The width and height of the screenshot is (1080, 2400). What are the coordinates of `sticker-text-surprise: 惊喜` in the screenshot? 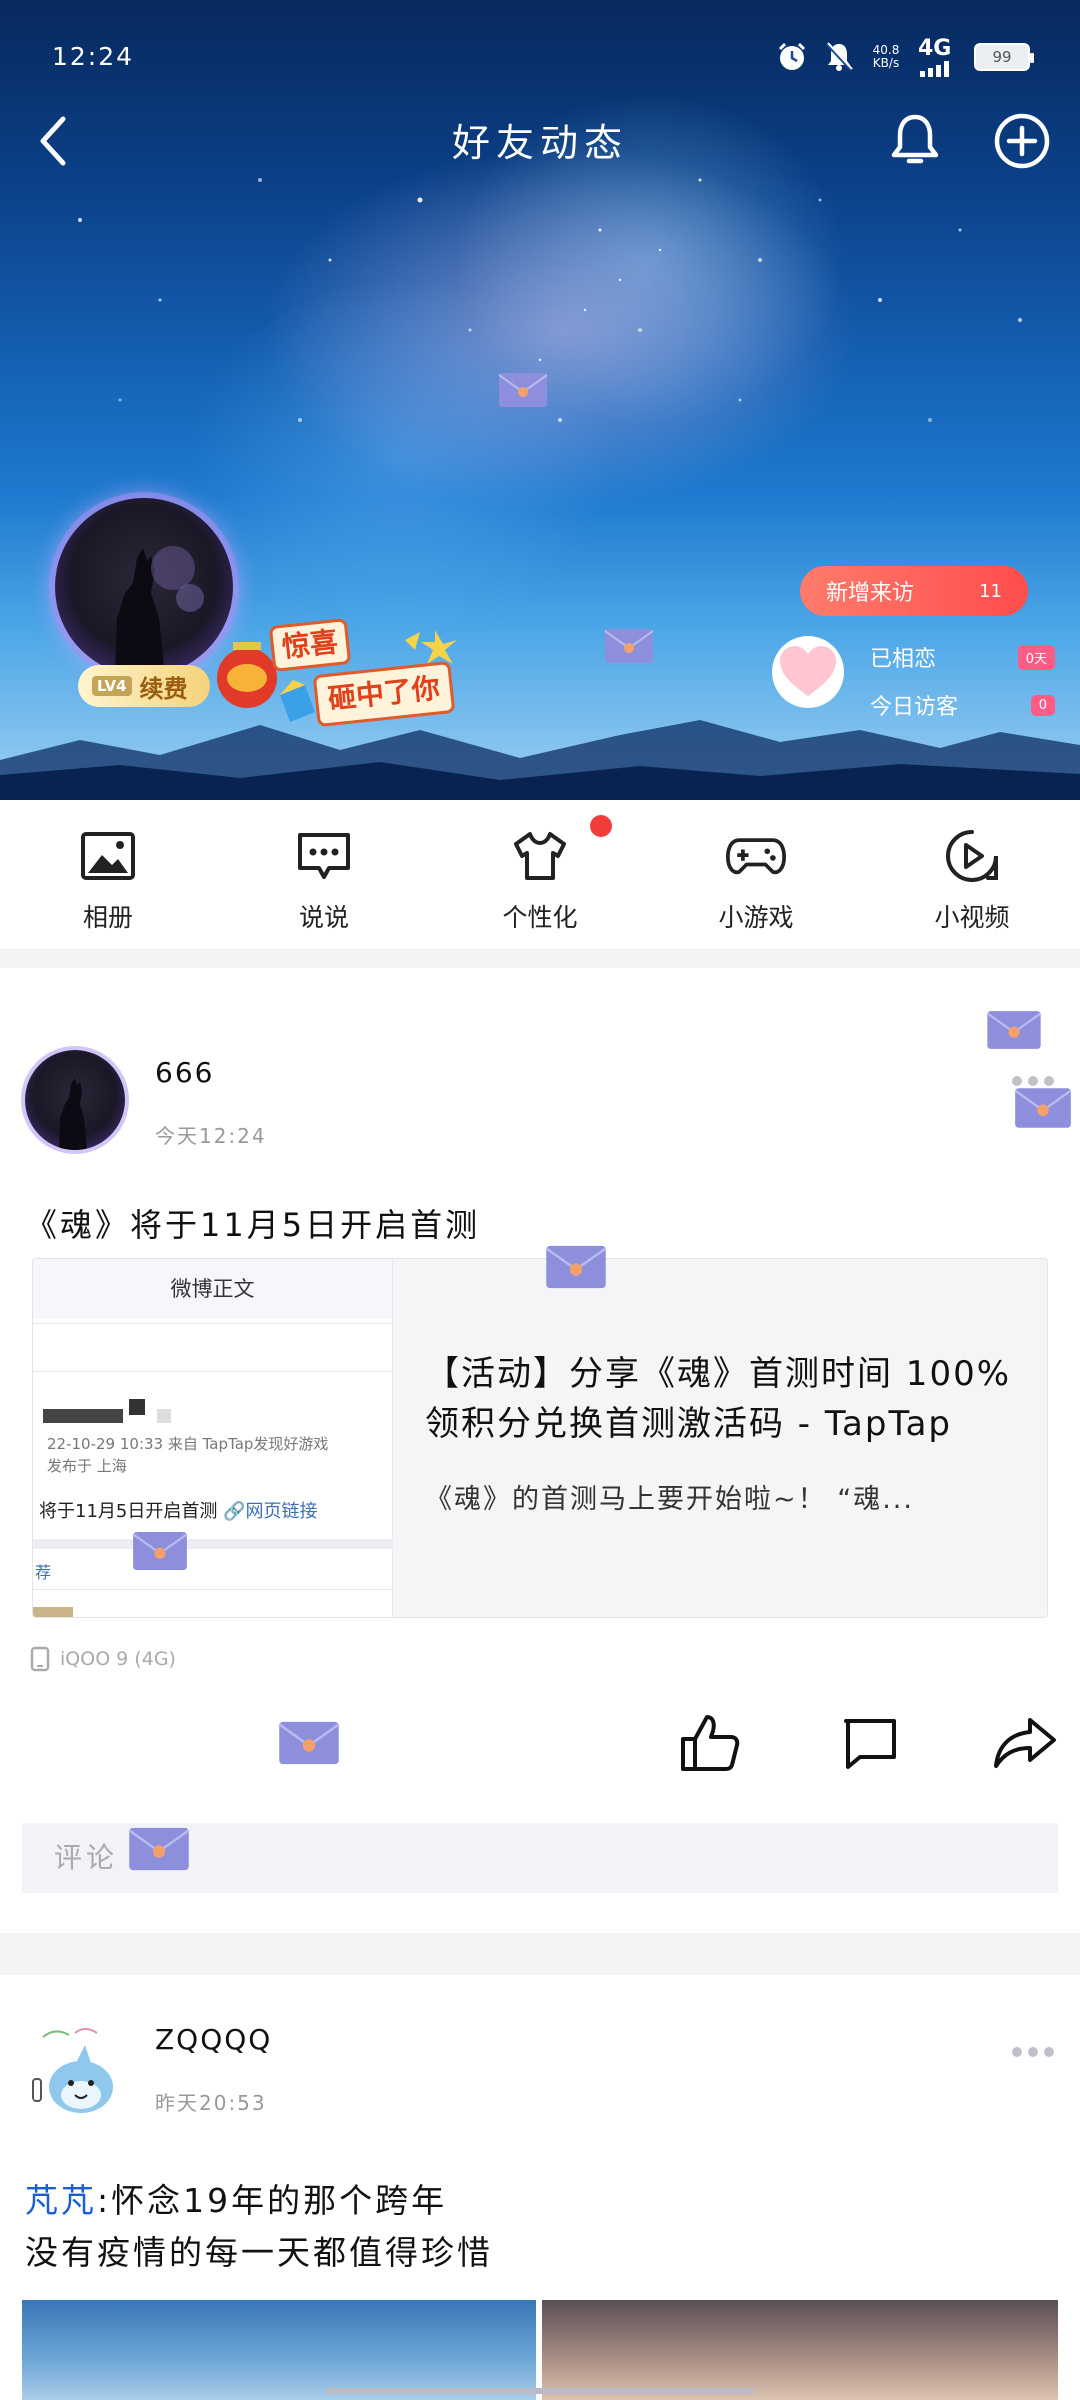 It's located at (310, 645).